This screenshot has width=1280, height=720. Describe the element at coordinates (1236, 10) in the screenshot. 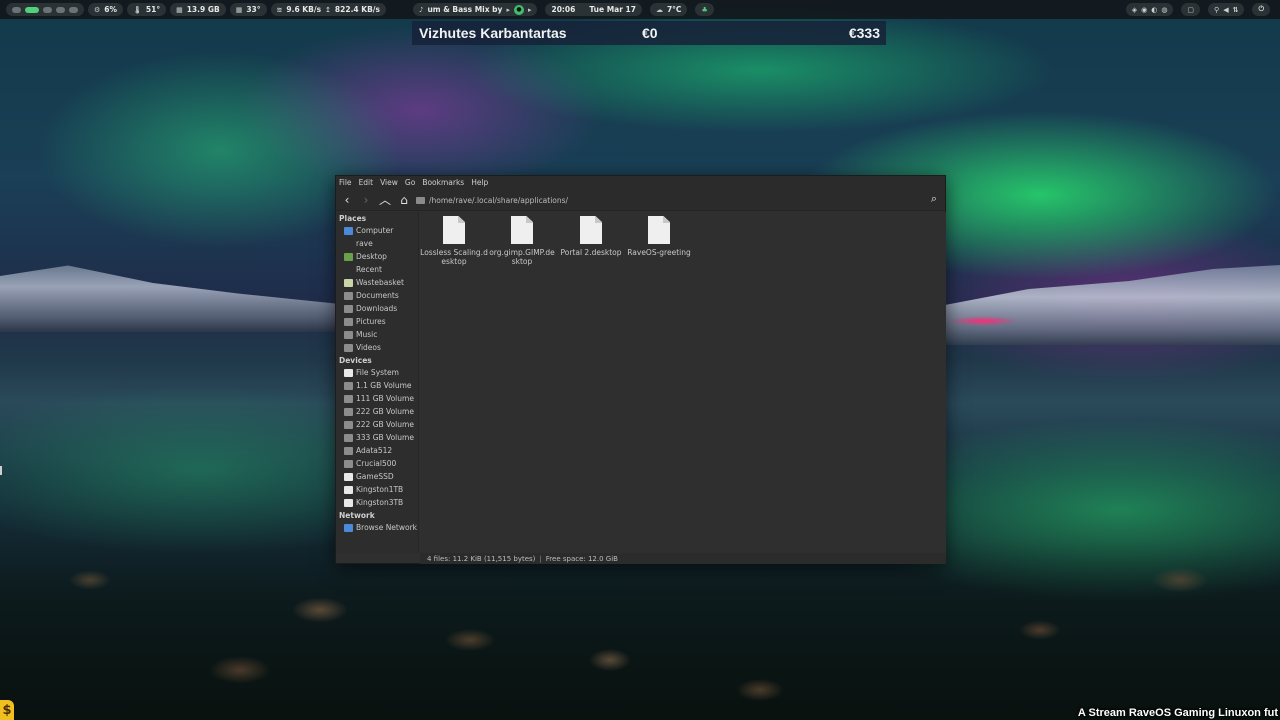

I see `network-tray-icon: ⇅` at that location.